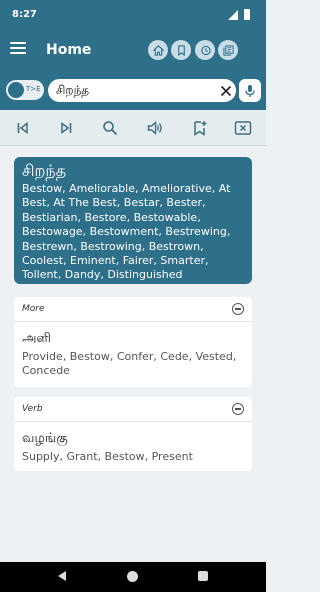 Image resolution: width=320 pixels, height=592 pixels. I want to click on section-term: அளி, so click(36, 338).